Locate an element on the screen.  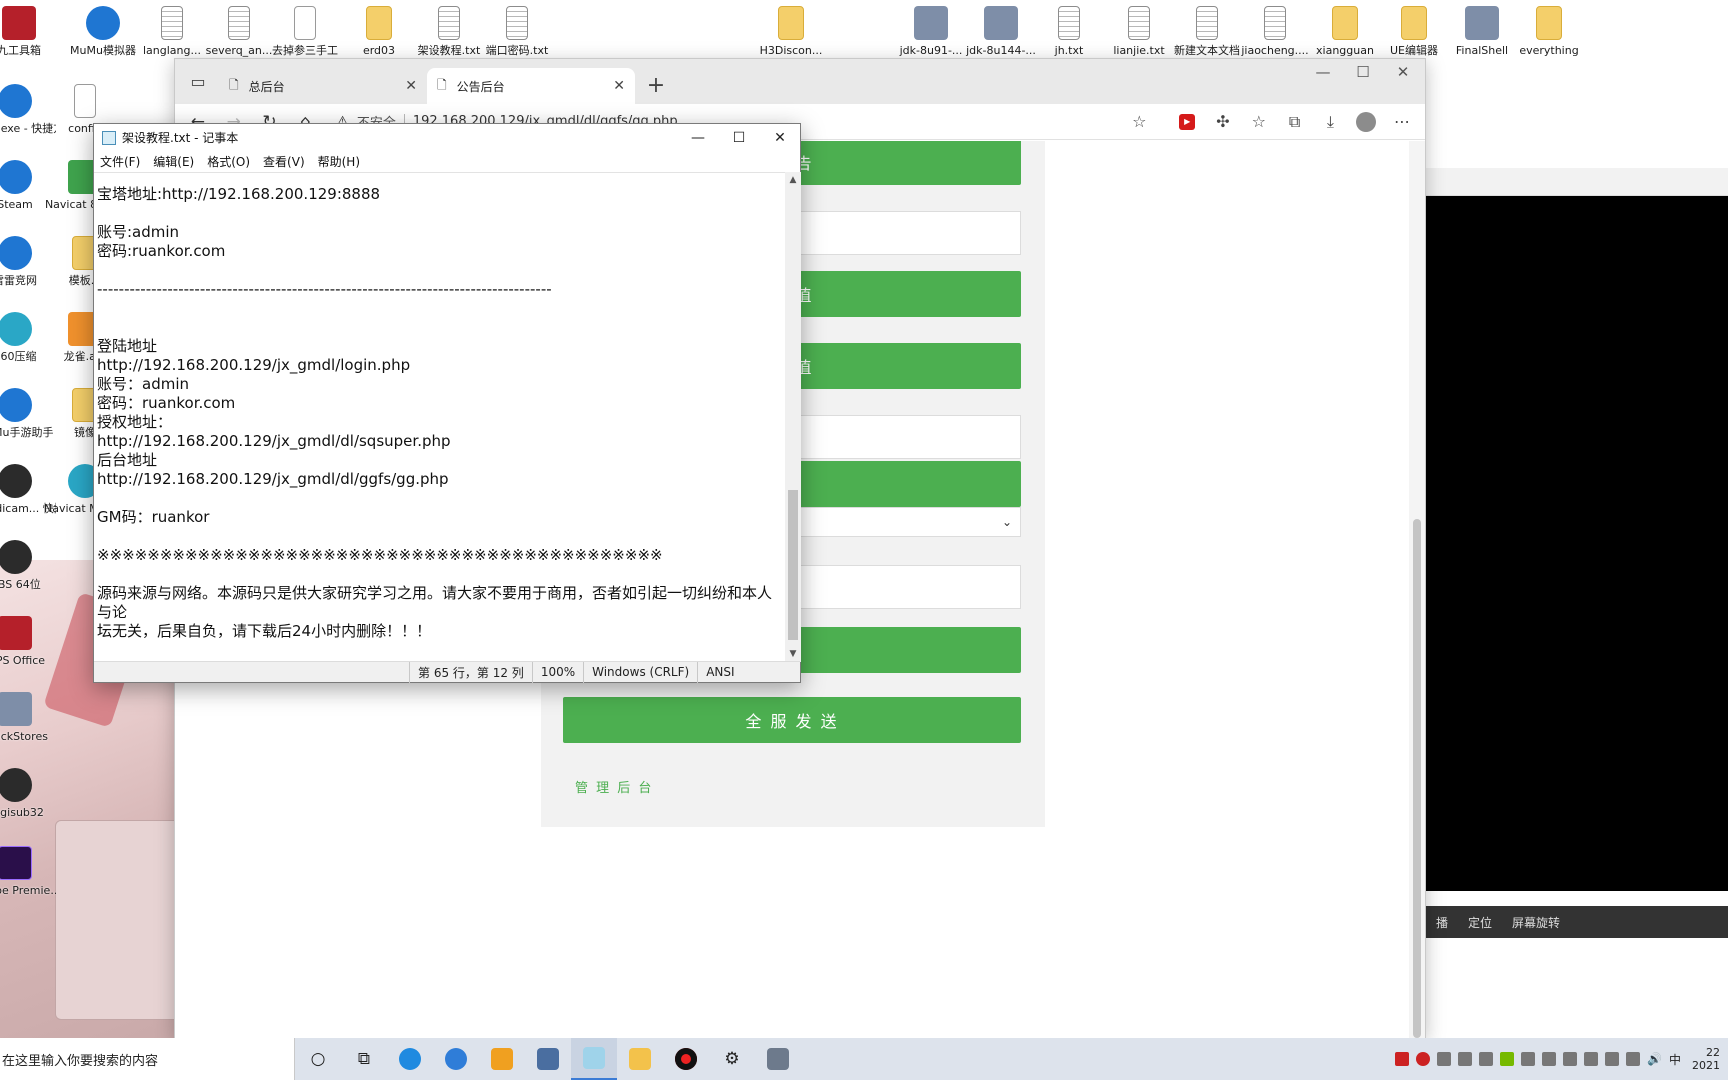
notepad-task-icon is located at coordinates (594, 1059).